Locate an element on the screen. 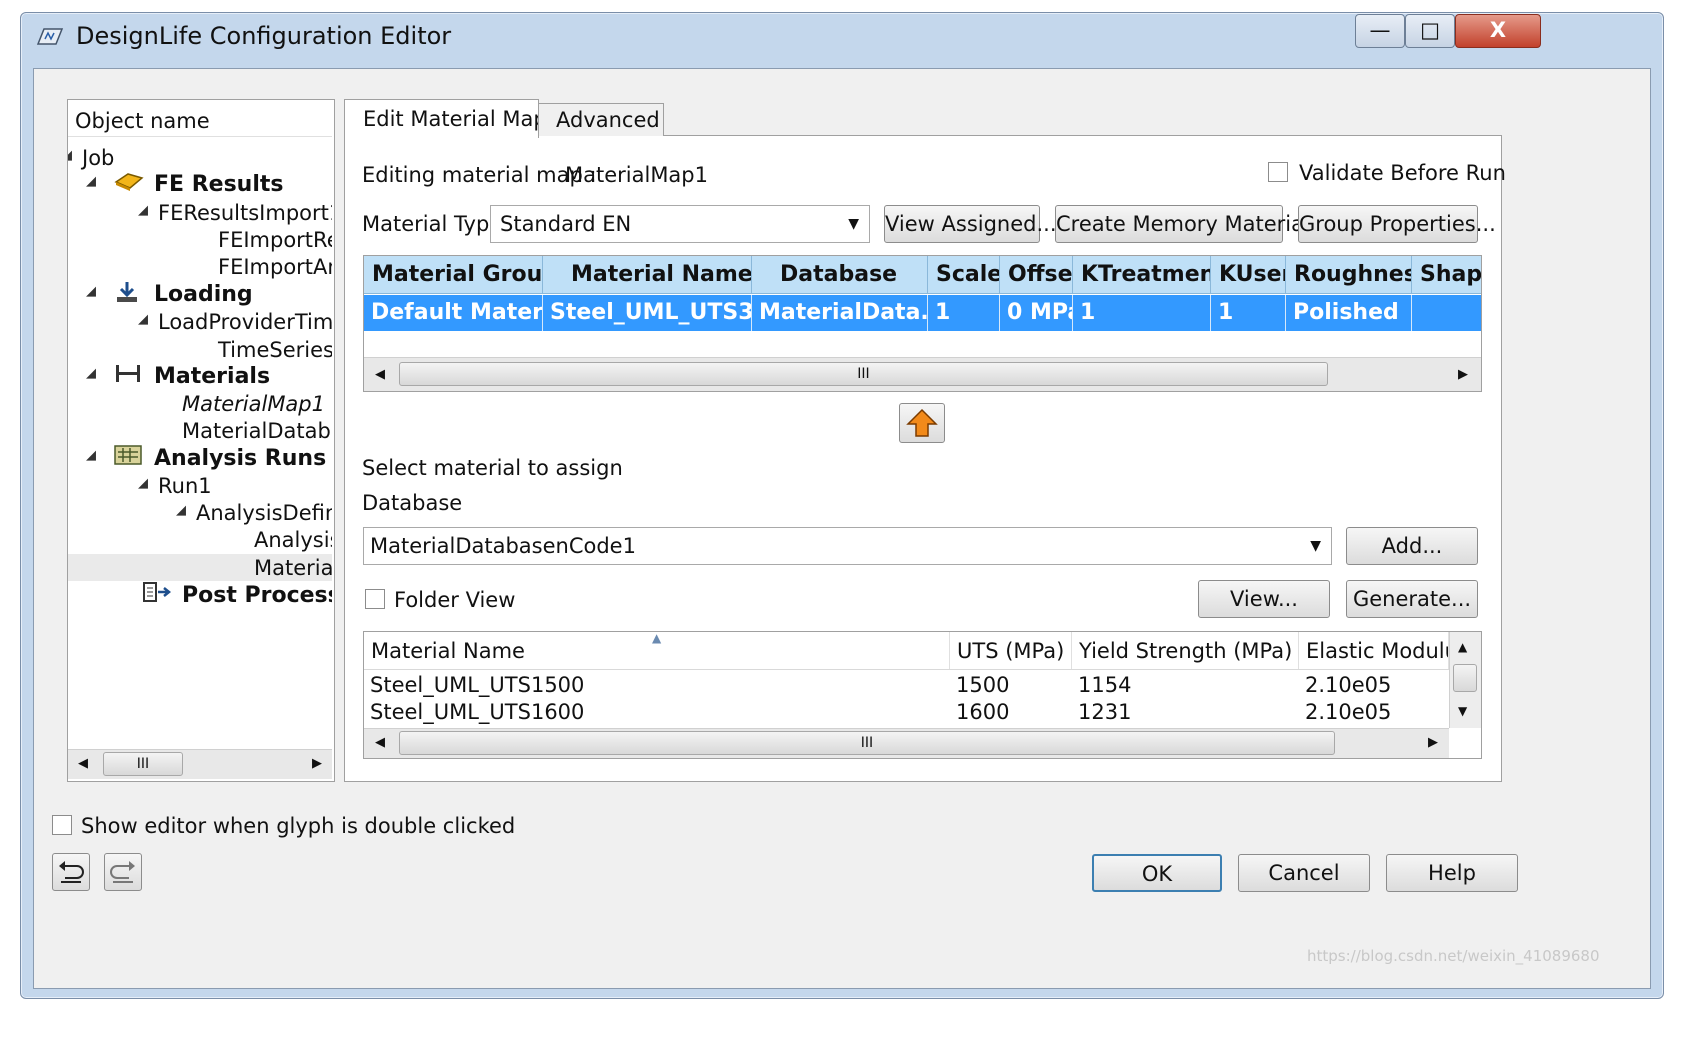  grid-column-header: Offset is located at coordinates (1036, 274).